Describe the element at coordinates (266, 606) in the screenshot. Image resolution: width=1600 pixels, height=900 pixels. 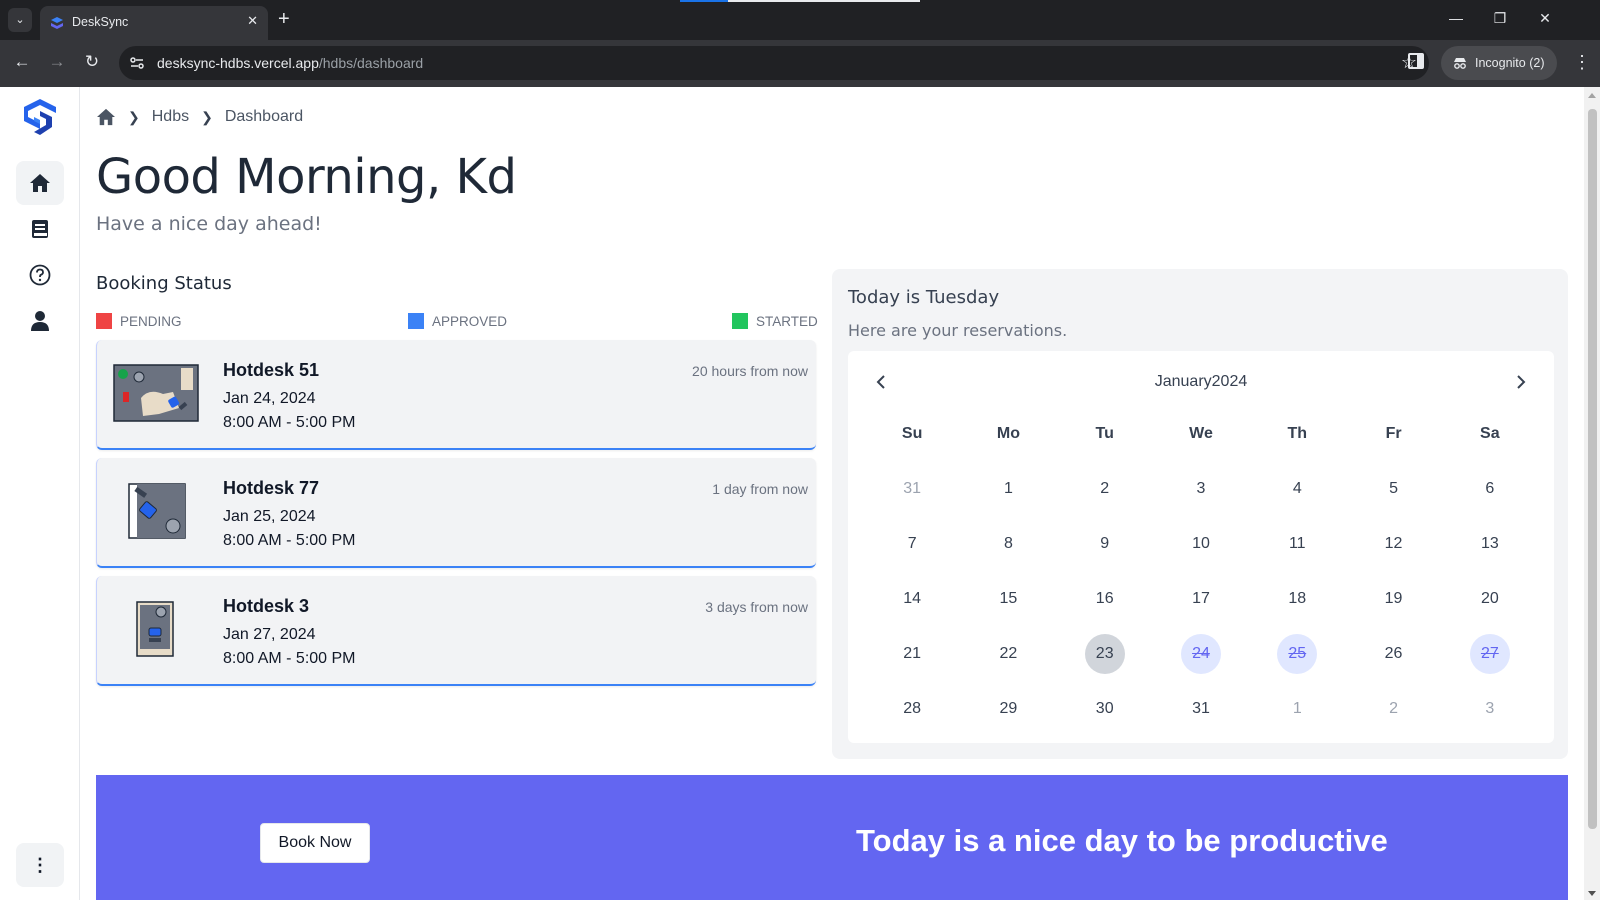
I see `booking-desk-name: Hotdesk 3` at that location.